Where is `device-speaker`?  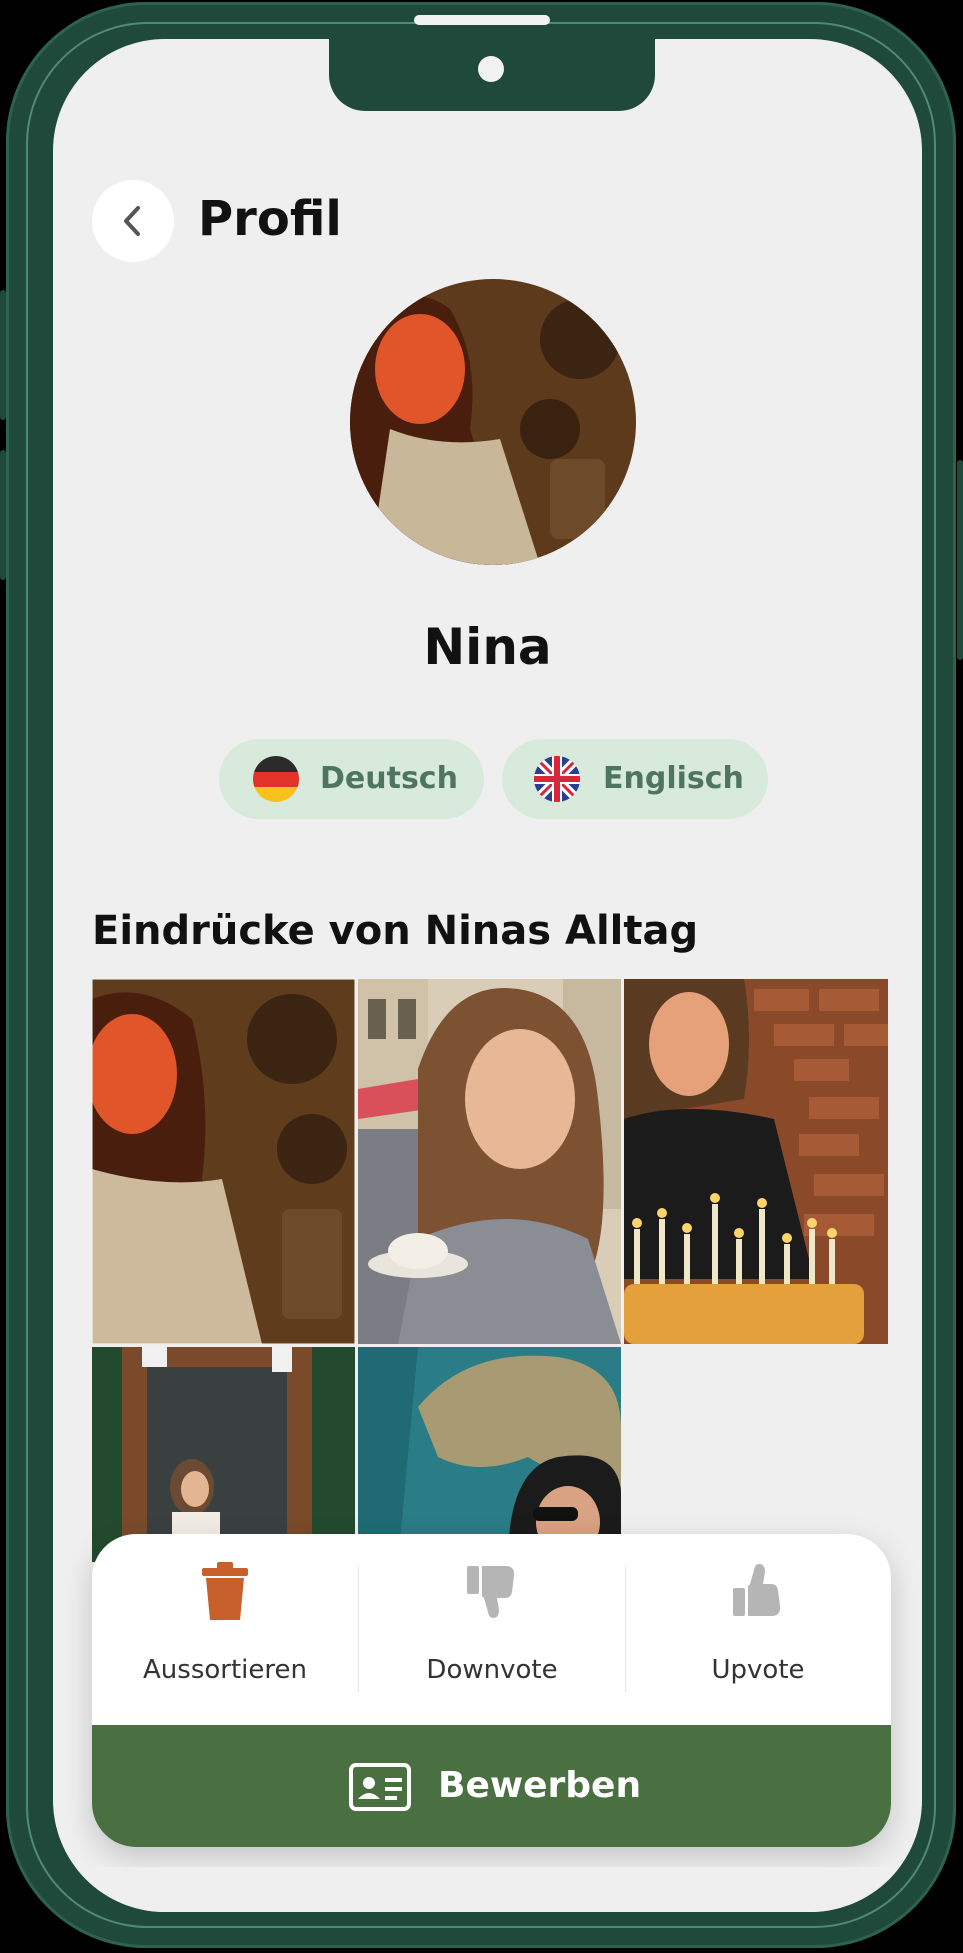
device-speaker is located at coordinates (482, 20).